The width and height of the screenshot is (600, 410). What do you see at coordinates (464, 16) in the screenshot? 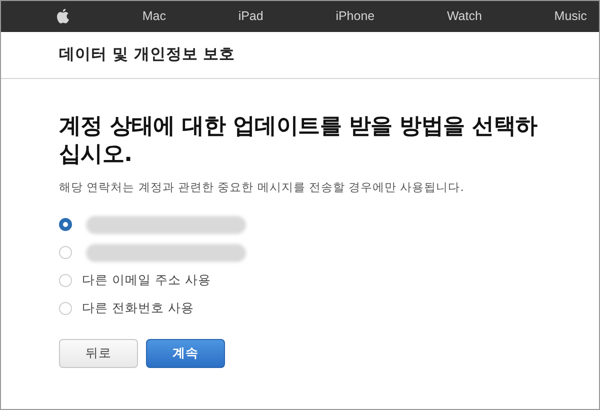
I see `nav-link: Watch` at bounding box center [464, 16].